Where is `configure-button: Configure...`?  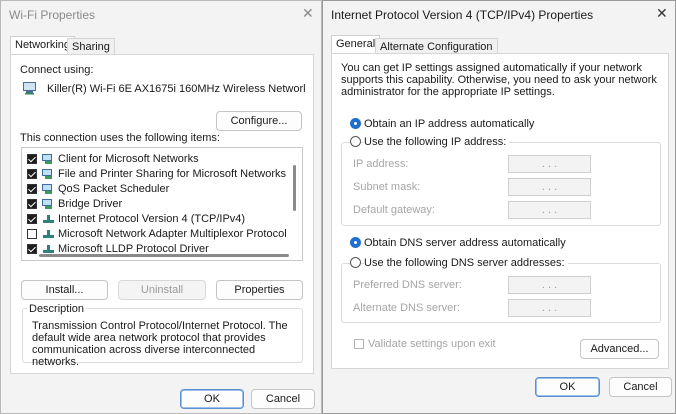
configure-button: Configure... is located at coordinates (259, 121).